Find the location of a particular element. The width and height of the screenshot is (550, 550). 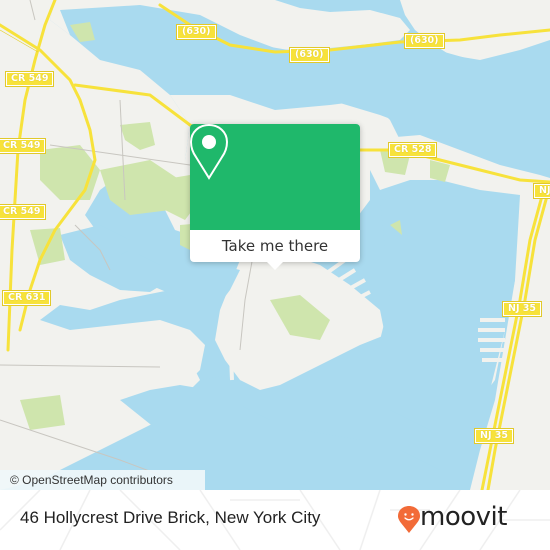

moovit-wordmark: moovit is located at coordinates (463, 517).